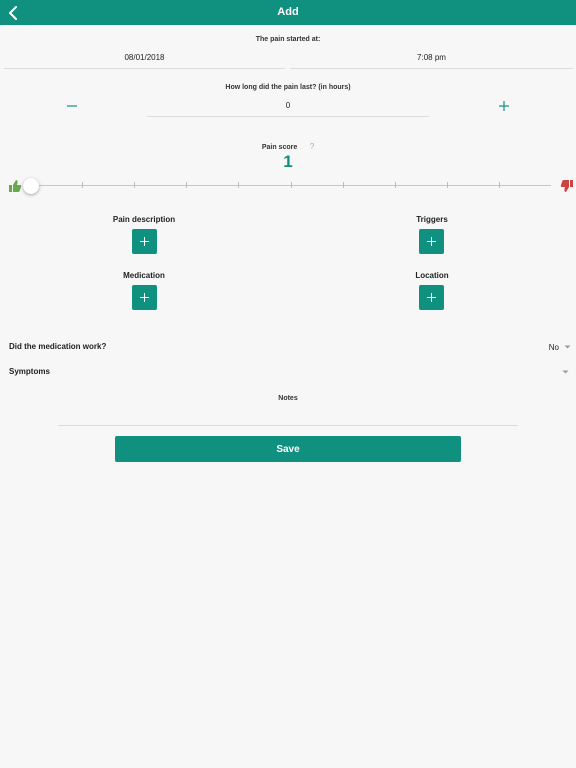  I want to click on thumbs-down-icon, so click(567, 186).